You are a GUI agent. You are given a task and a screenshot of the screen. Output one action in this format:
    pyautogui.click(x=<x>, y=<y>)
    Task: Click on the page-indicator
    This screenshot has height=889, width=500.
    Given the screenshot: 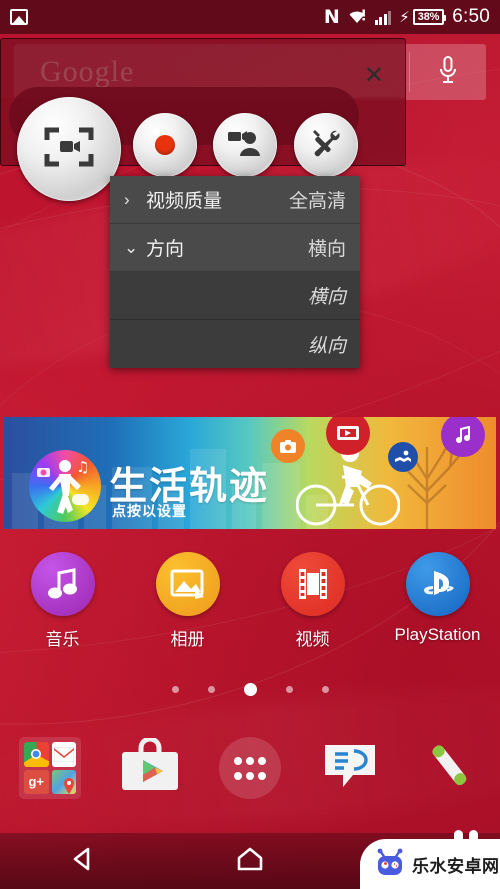 What is the action you would take?
    pyautogui.click(x=250, y=689)
    